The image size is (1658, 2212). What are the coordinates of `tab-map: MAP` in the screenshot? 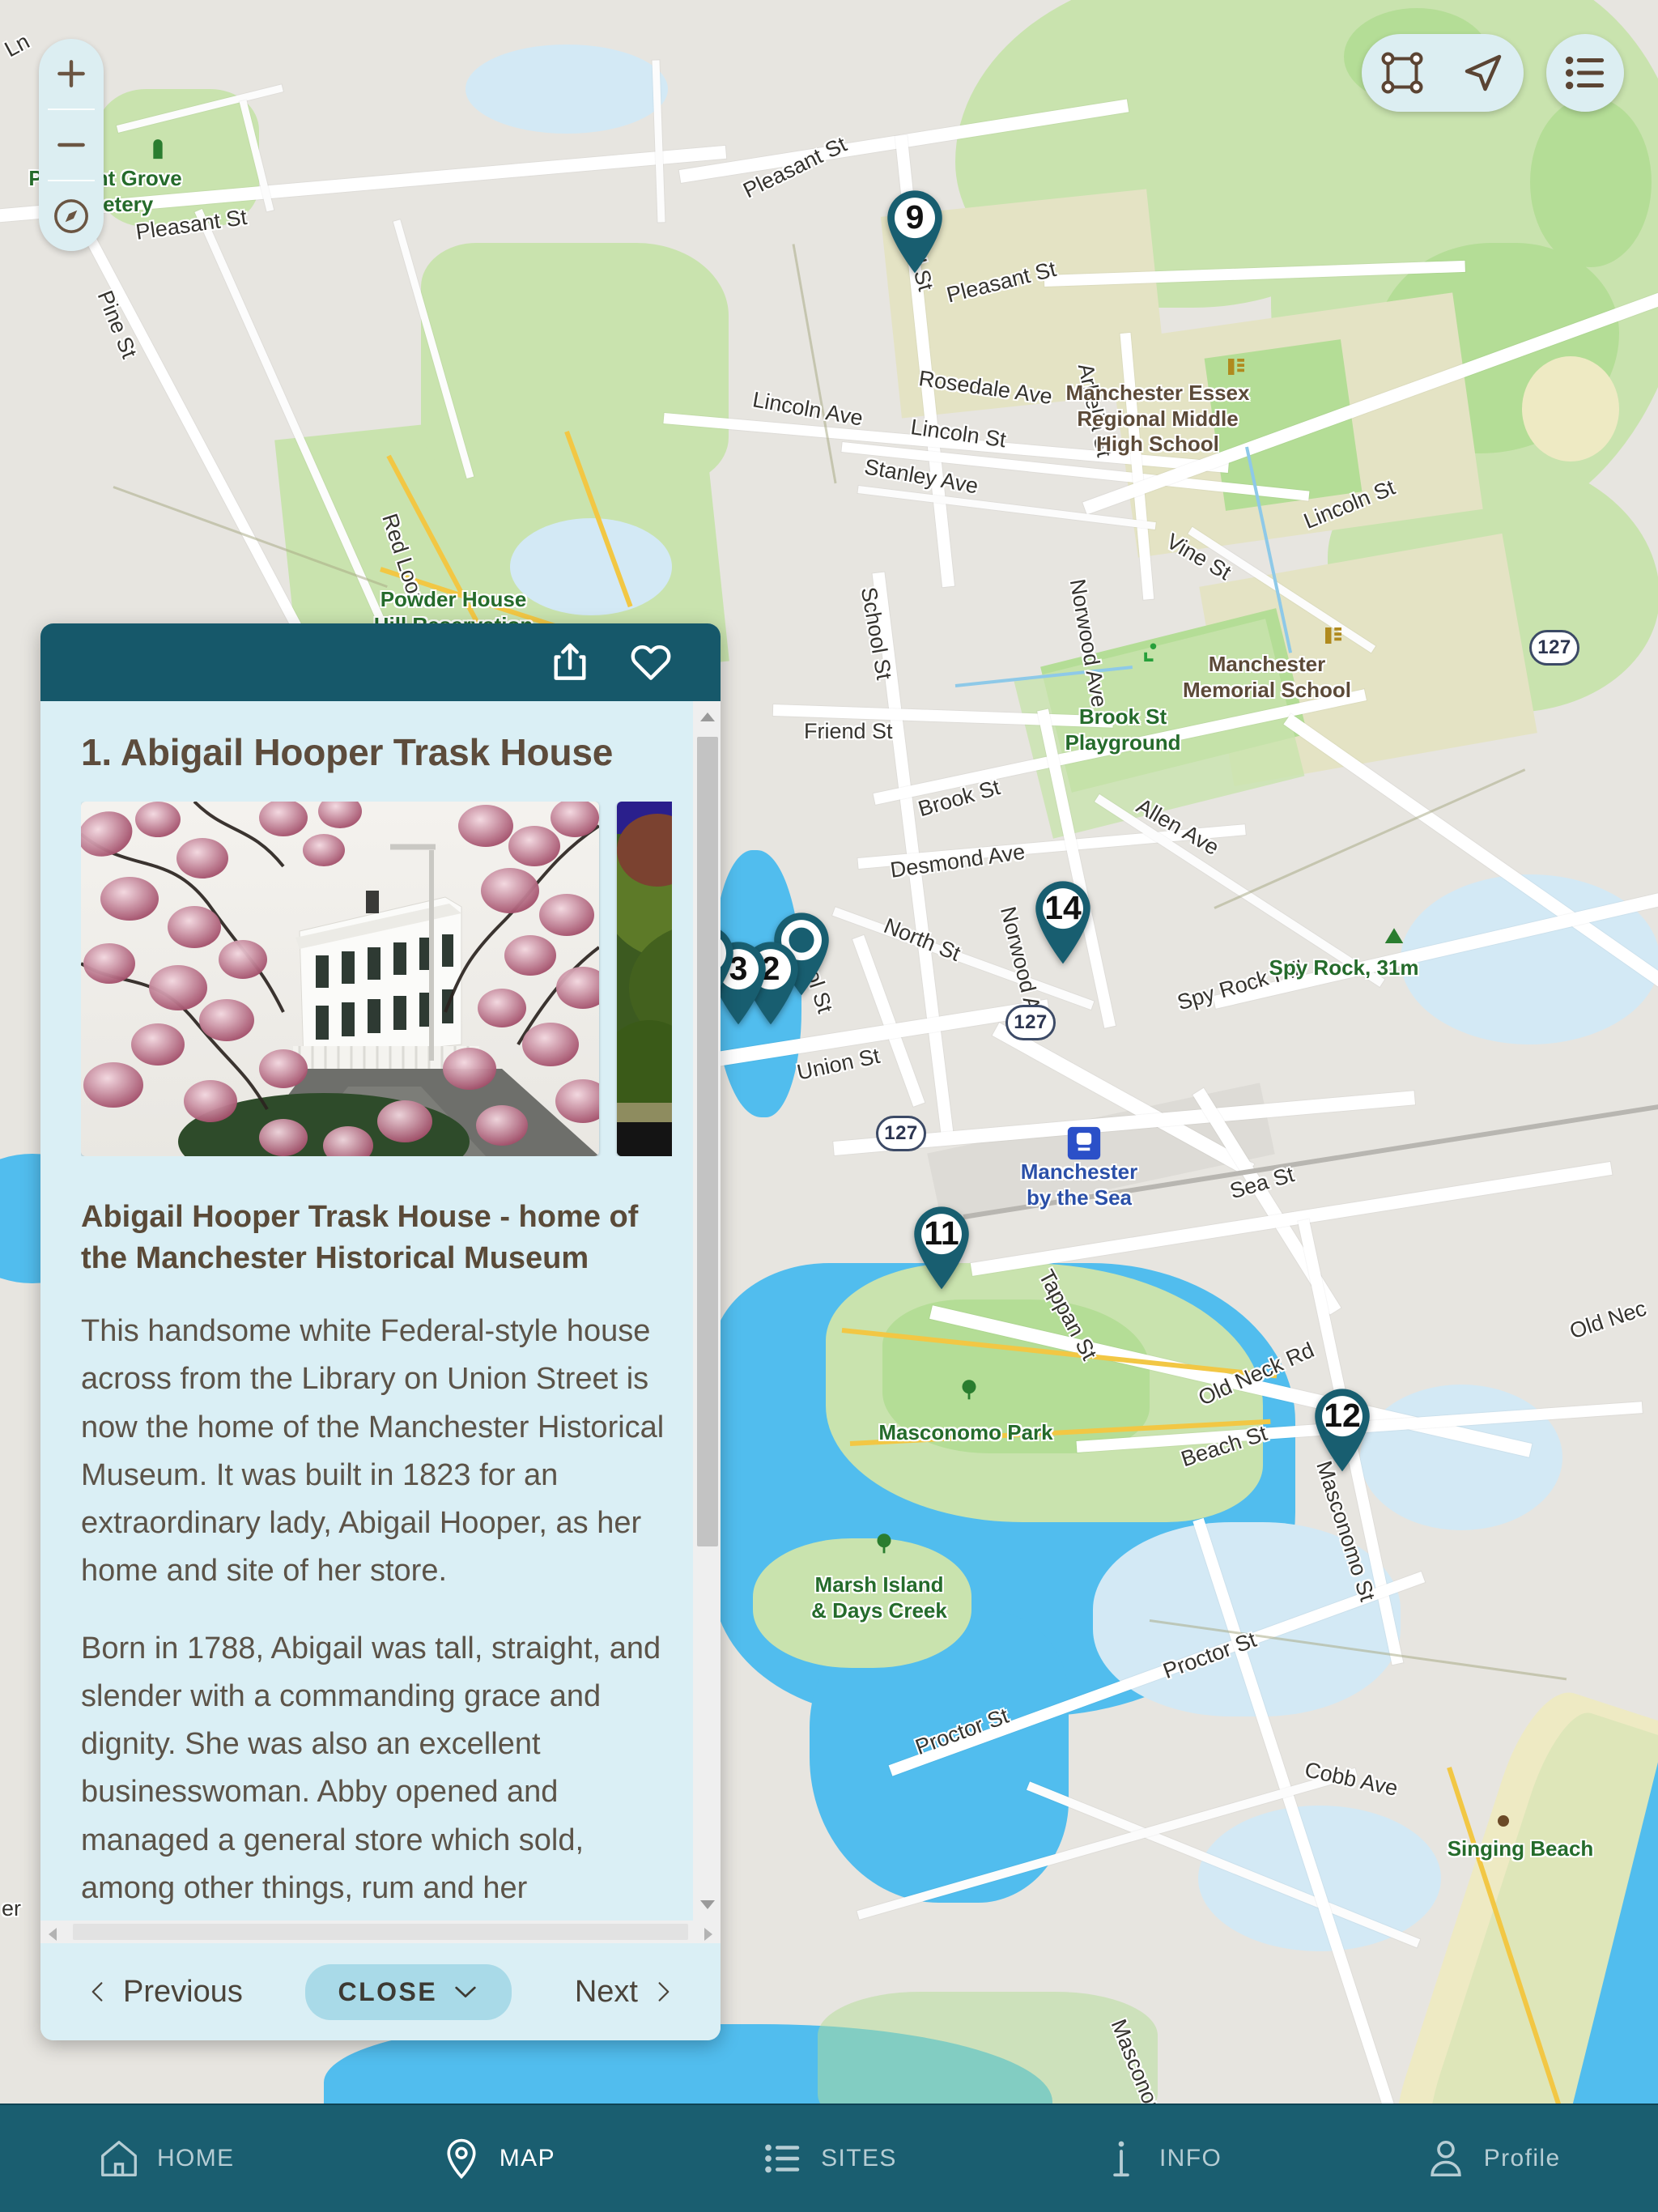 It's located at (498, 2159).